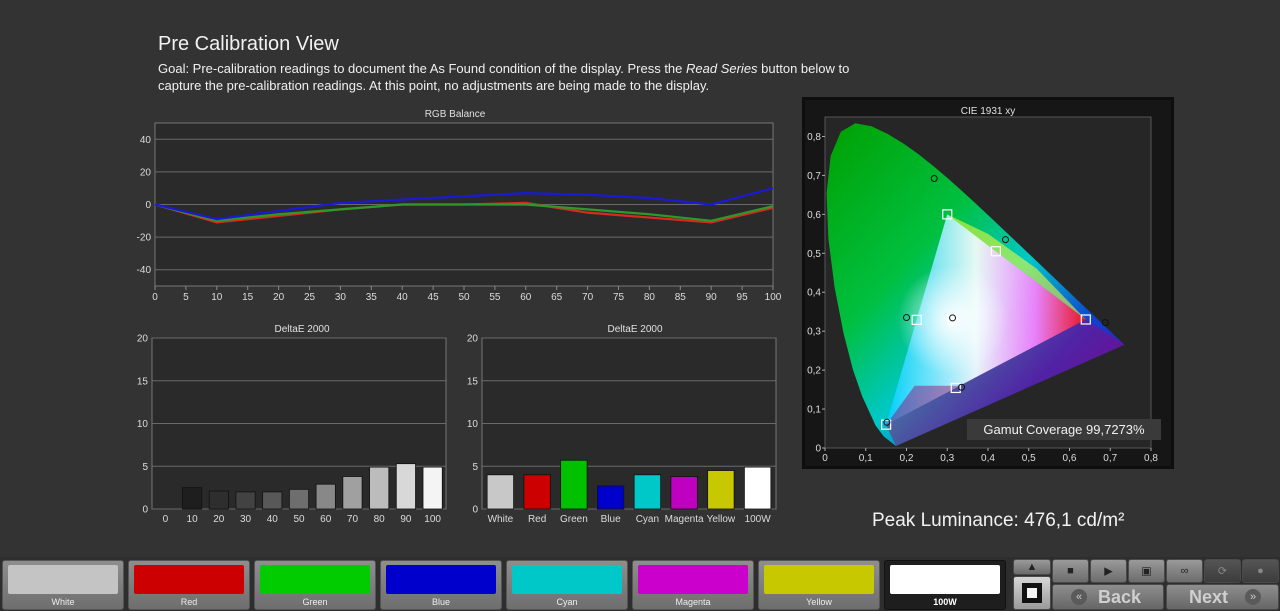 This screenshot has height=611, width=1280. I want to click on swatch-white: White, so click(63, 585).